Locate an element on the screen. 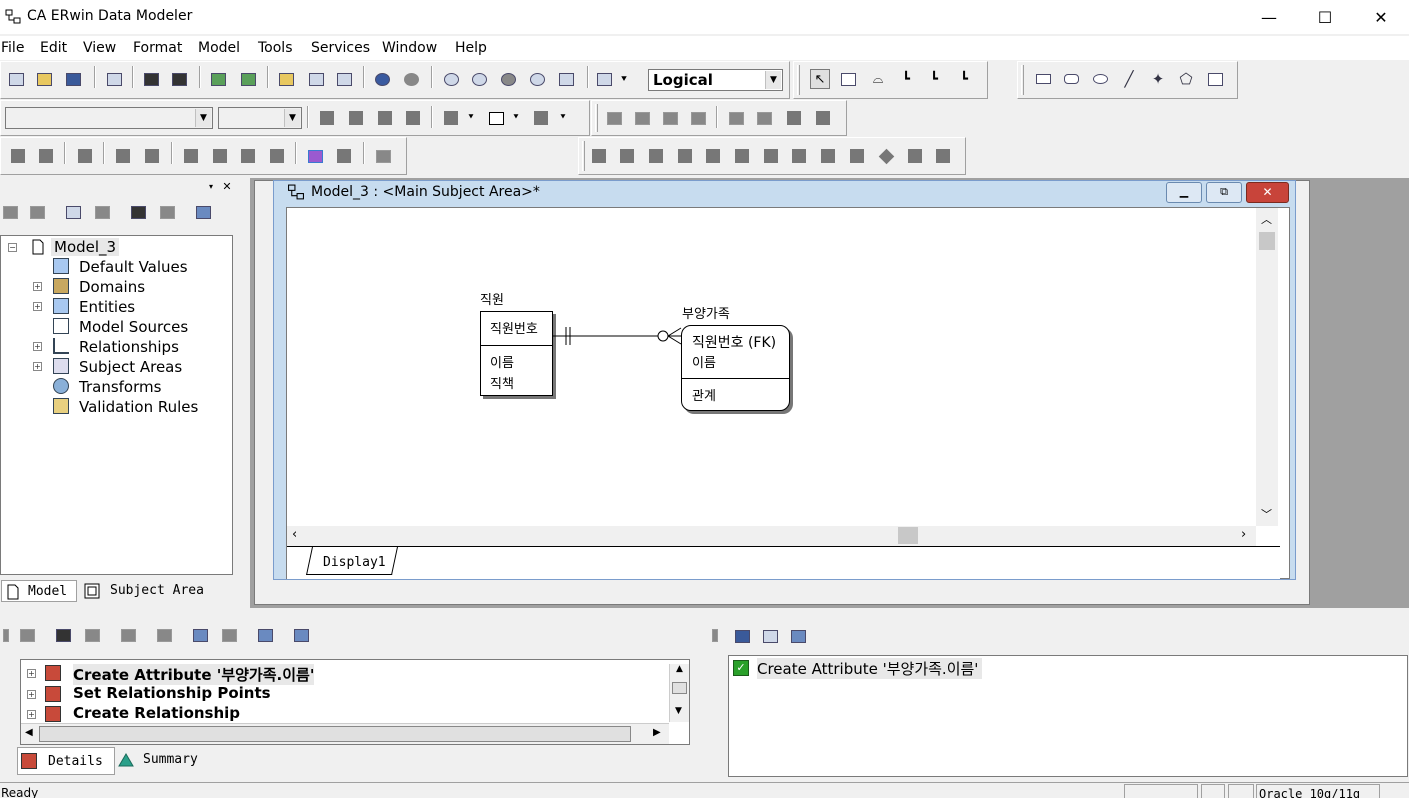 The image size is (1409, 798). tab-summary: Summary is located at coordinates (161, 761).